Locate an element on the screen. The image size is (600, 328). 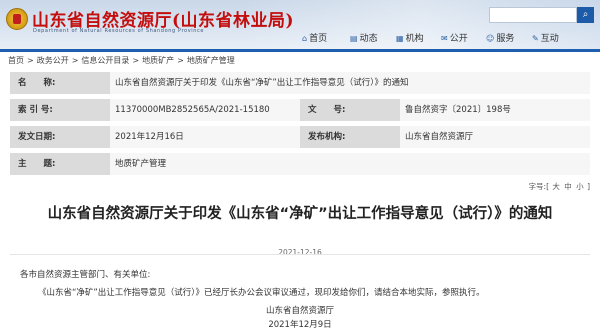
breadcrumb-home: 首页 is located at coordinates (16, 60).